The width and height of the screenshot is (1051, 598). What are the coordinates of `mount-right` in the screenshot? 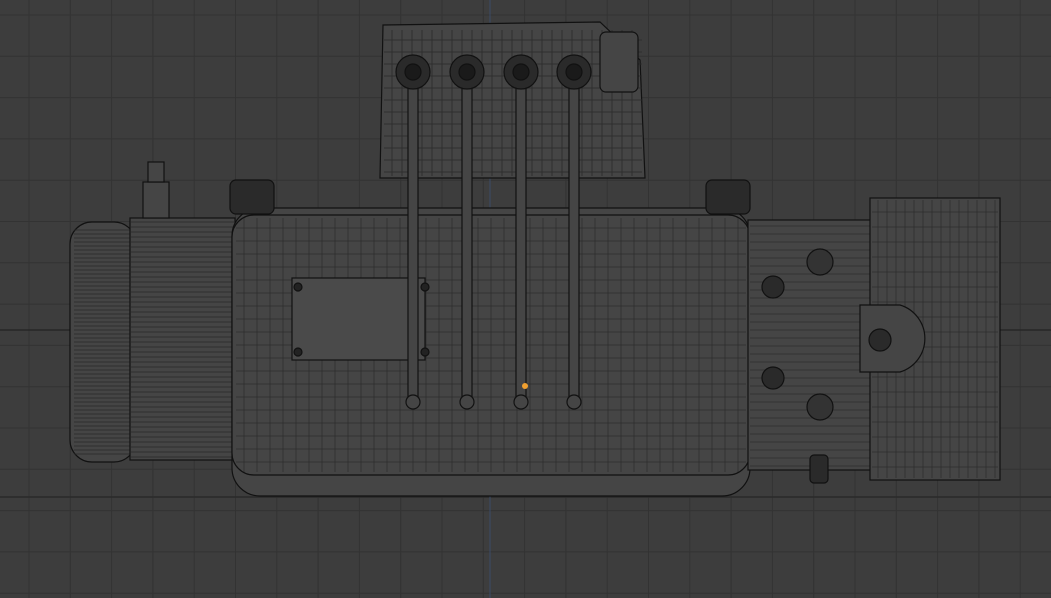 It's located at (728, 197).